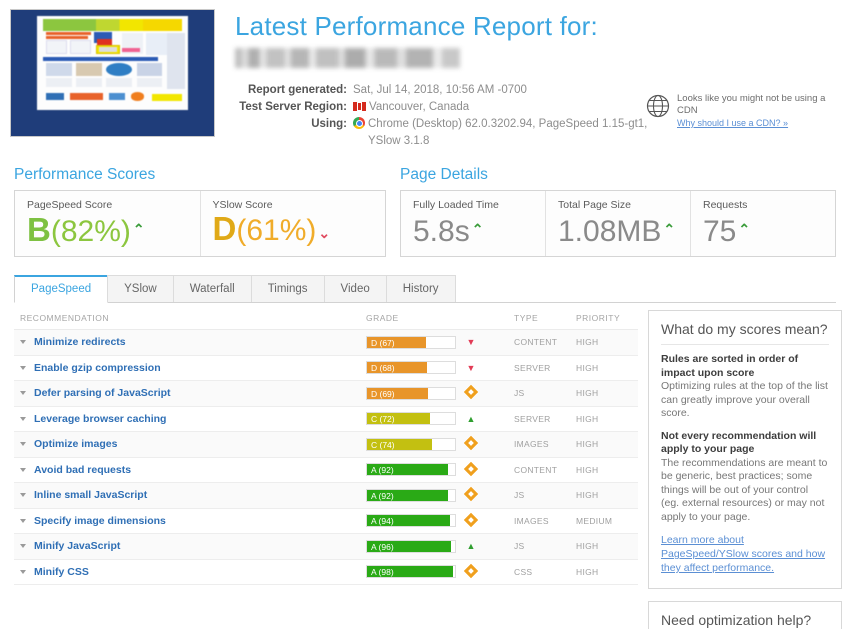 The width and height of the screenshot is (850, 629). Describe the element at coordinates (326, 470) in the screenshot. I see `table-row: Avoid bad requests A (92) CONTENT HIGH` at that location.